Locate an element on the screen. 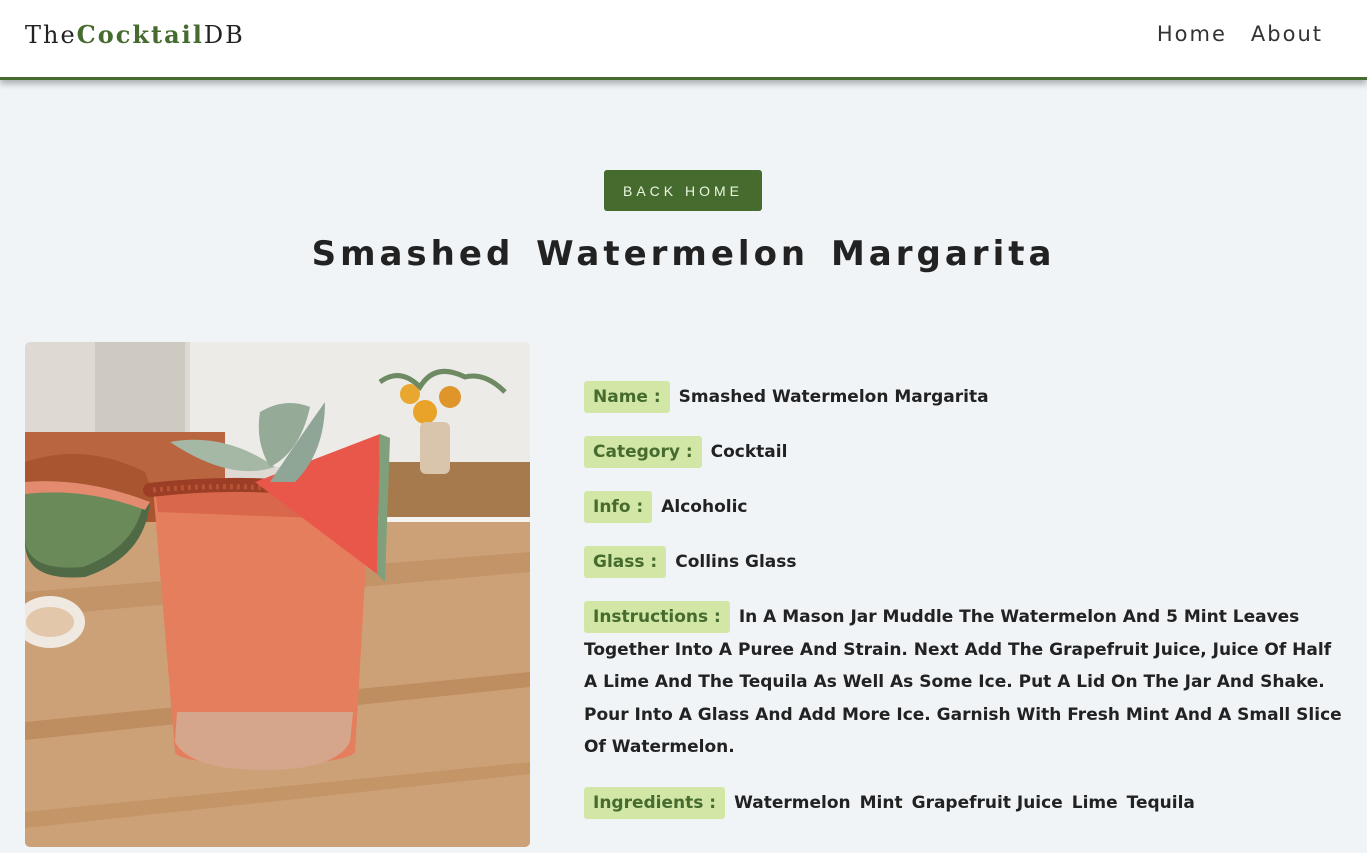  nav-link-home: Home is located at coordinates (1192, 34).